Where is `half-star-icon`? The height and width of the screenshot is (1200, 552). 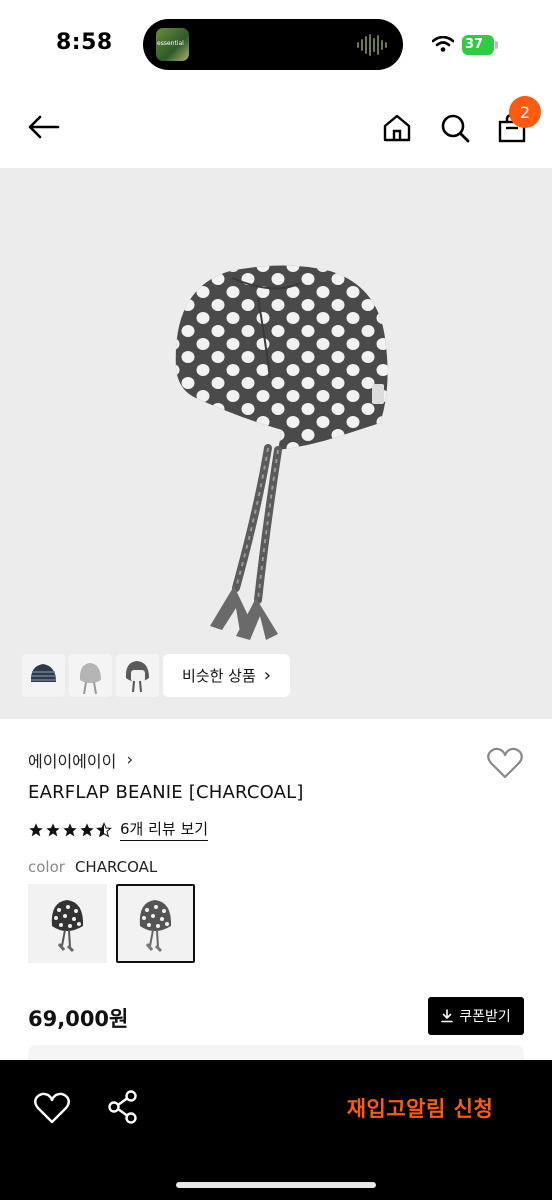
half-star-icon is located at coordinates (104, 829).